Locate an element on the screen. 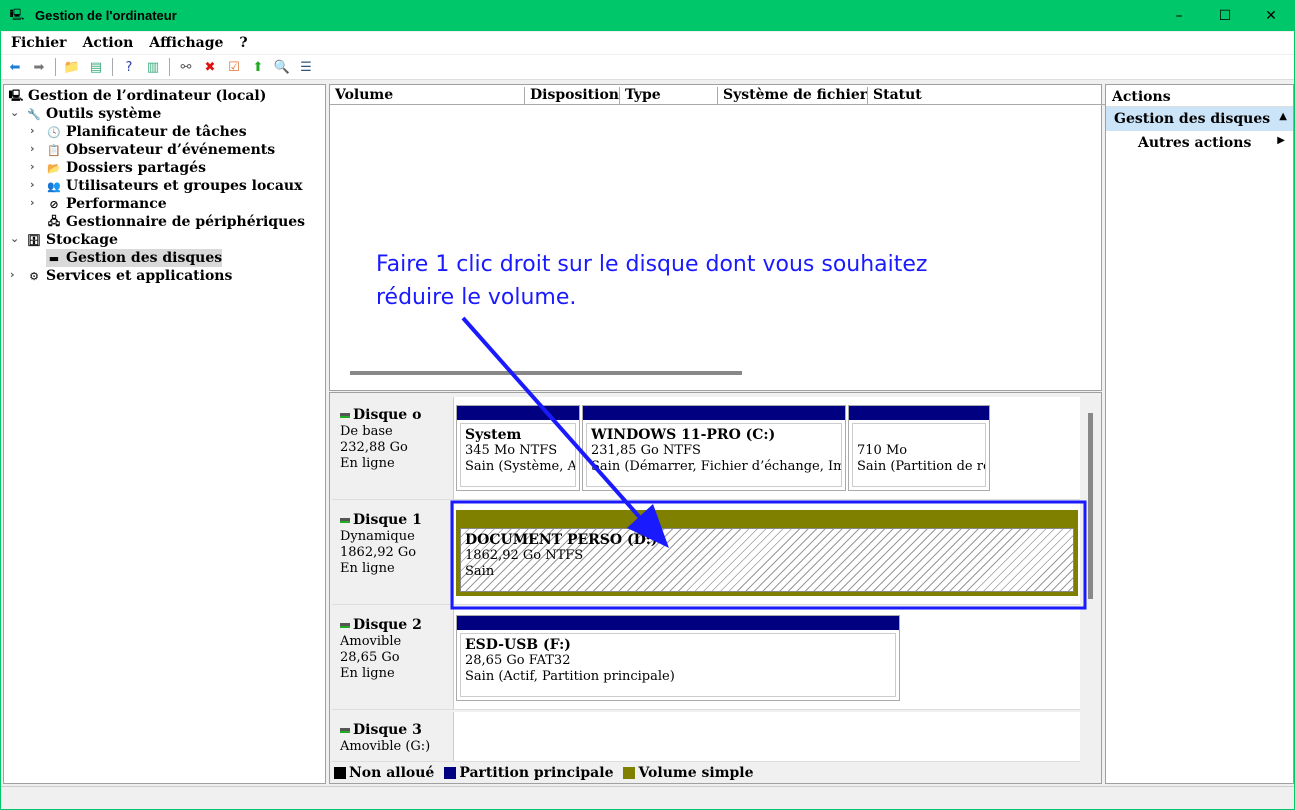 This screenshot has width=1295, height=810. column-header: Volume is located at coordinates (427, 96).